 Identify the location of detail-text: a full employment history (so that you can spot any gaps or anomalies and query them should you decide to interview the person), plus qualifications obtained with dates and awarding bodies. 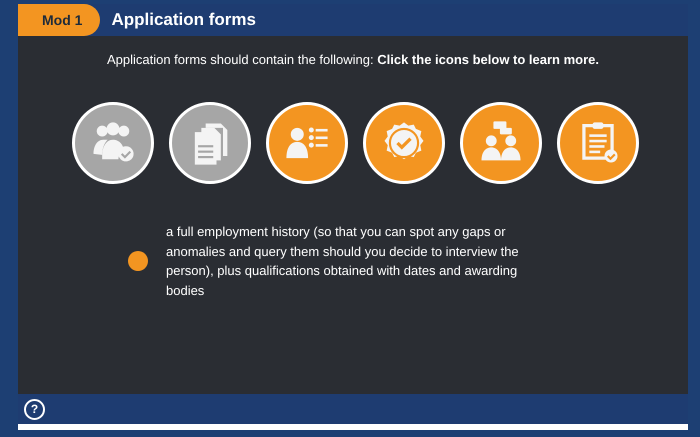
(343, 261).